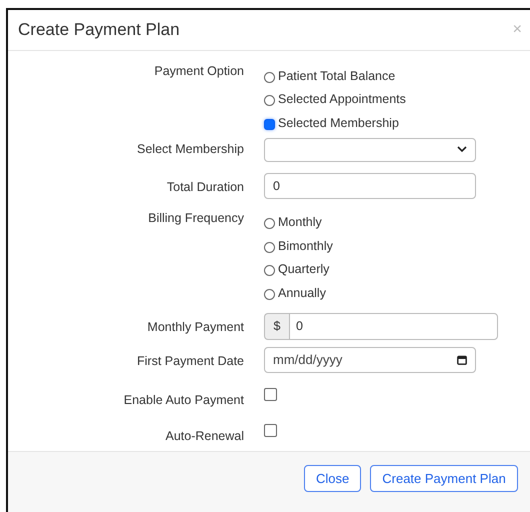  I want to click on radio-label: Monthly, so click(300, 222).